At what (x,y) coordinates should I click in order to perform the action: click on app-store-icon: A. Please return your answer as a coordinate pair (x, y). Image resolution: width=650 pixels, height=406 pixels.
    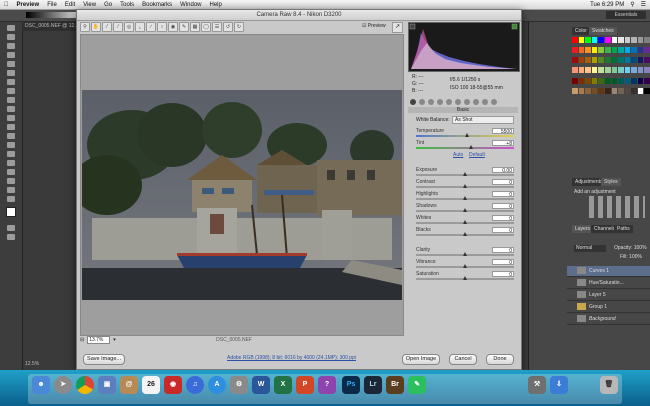
    Looking at the image, I should click on (217, 385).